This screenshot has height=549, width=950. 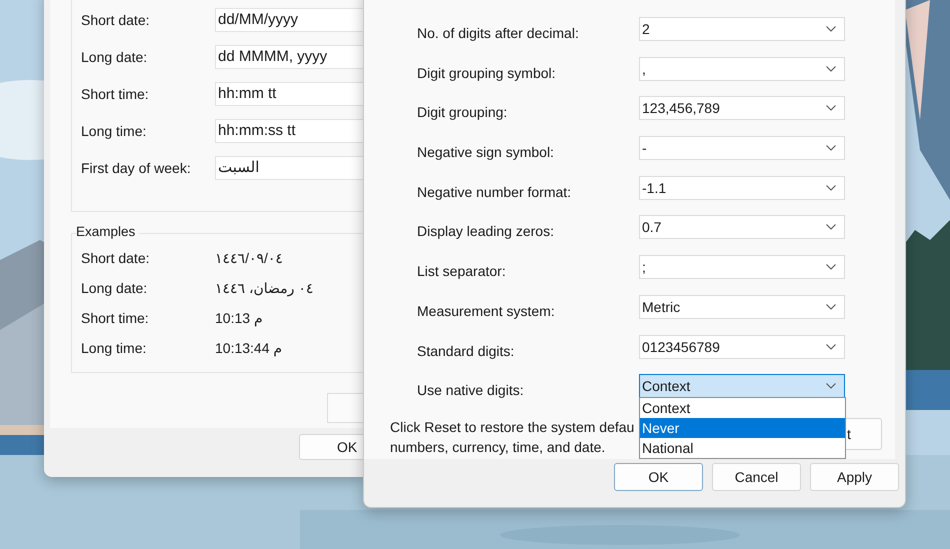 I want to click on dropdown: Context, so click(x=742, y=386).